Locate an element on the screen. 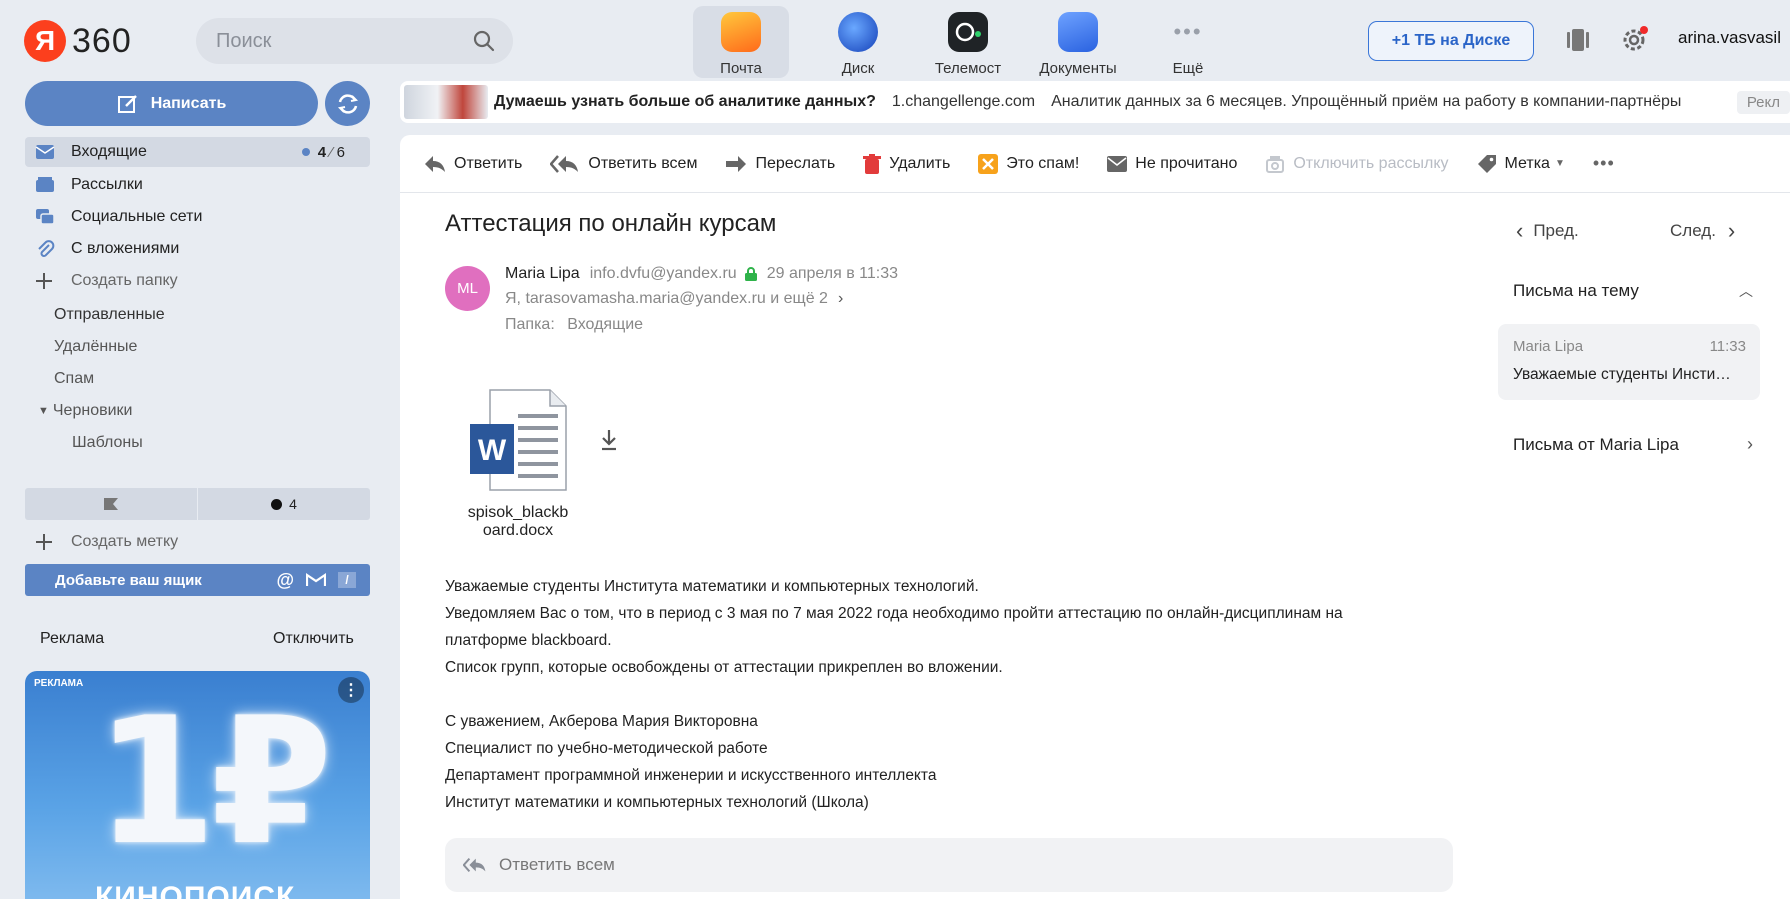  folder-newsletters: Рассылки is located at coordinates (197, 185).